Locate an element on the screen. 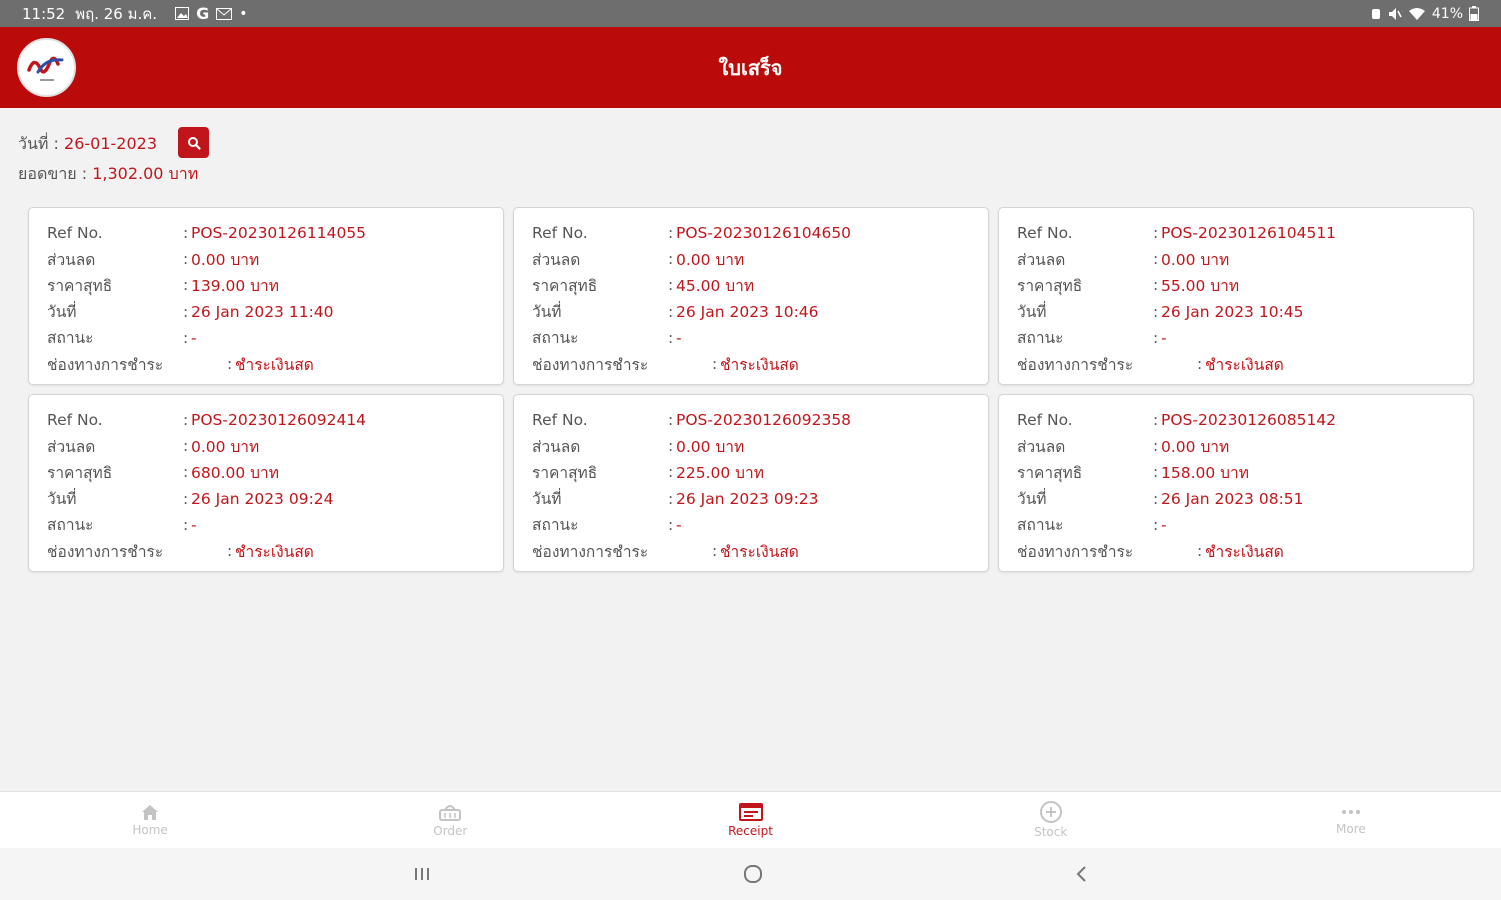 This screenshot has width=1501, height=900. net-value: 55.00 บาท is located at coordinates (1200, 285).